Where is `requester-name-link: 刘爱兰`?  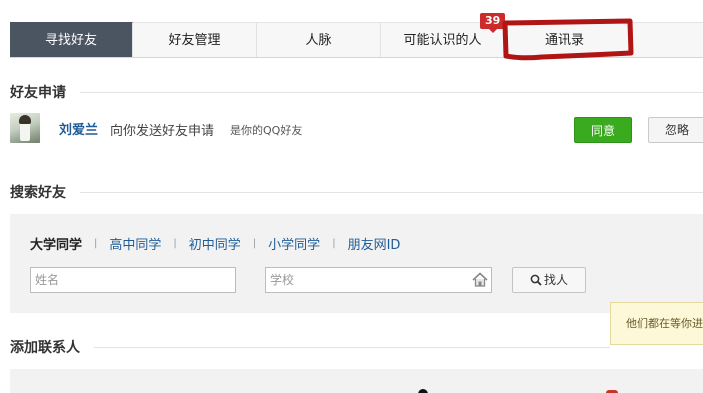 requester-name-link: 刘爱兰 is located at coordinates (78, 128).